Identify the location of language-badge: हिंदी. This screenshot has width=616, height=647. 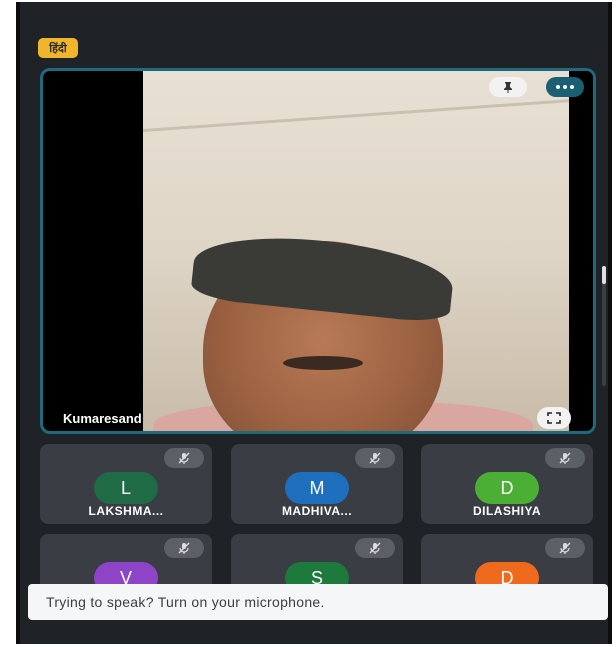
(58, 48).